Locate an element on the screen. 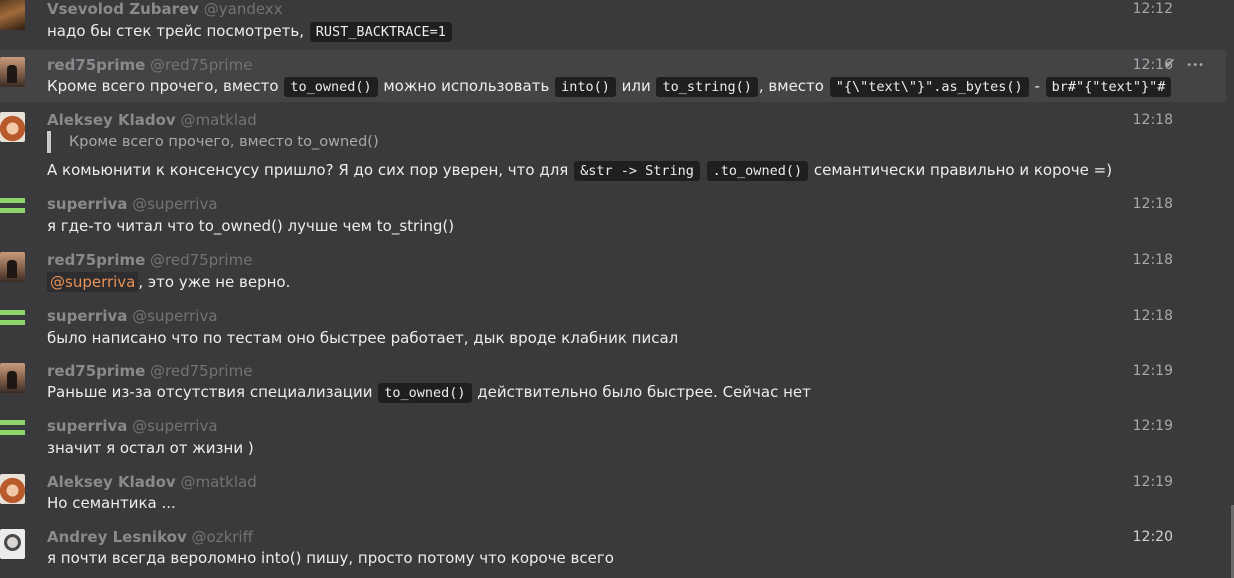 This screenshot has height=578, width=1234. message-text: @superriva, это уже не верно. is located at coordinates (168, 282).